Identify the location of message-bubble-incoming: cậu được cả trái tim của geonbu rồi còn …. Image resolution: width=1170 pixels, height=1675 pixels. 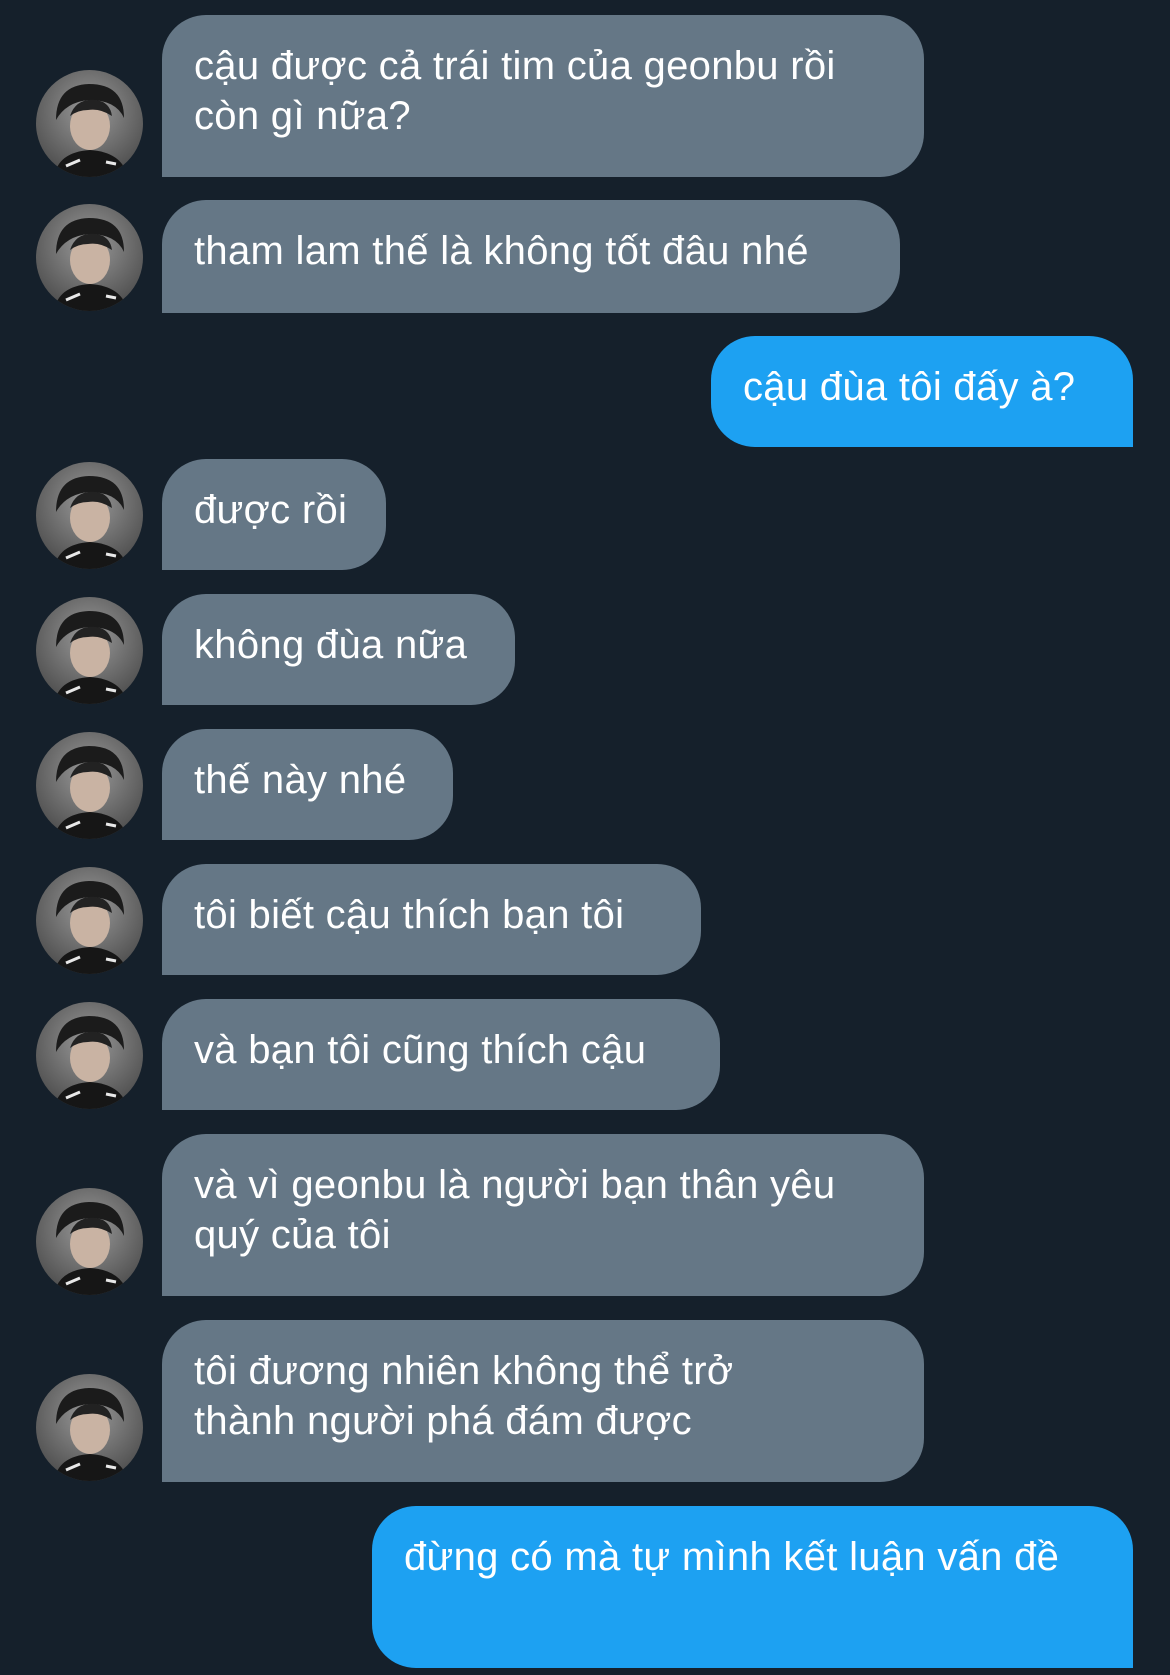
(543, 96).